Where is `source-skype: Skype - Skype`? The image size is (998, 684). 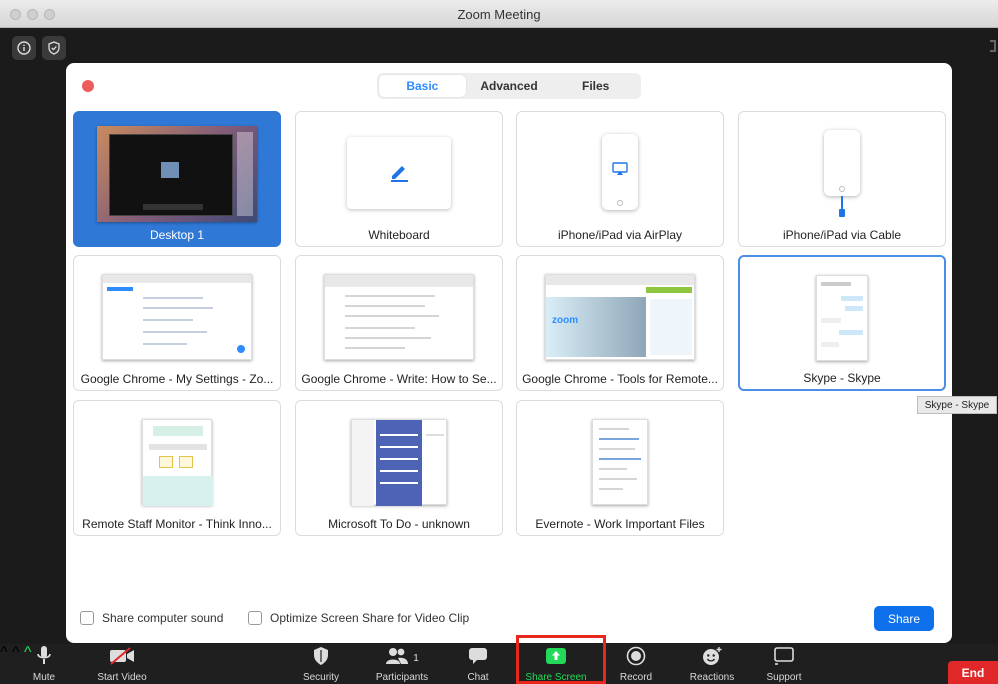 source-skype: Skype - Skype is located at coordinates (842, 323).